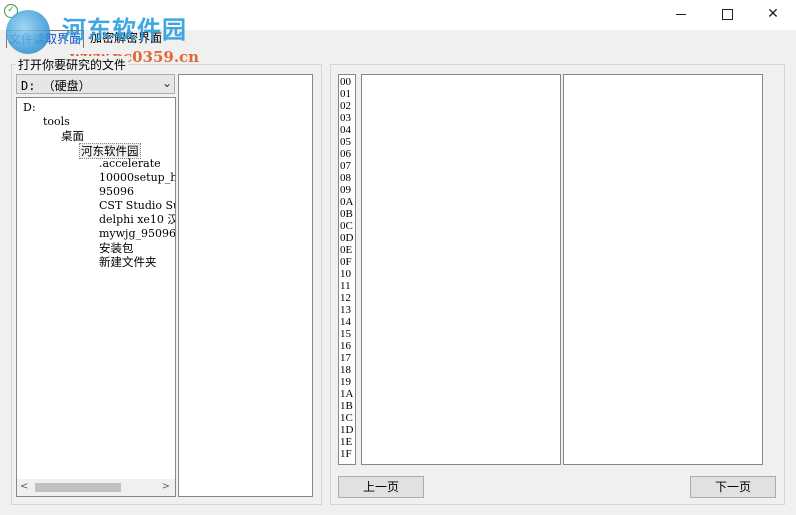 Image resolution: width=796 pixels, height=515 pixels. What do you see at coordinates (137, 234) in the screenshot?
I see `tree-item: mywjg_95096` at bounding box center [137, 234].